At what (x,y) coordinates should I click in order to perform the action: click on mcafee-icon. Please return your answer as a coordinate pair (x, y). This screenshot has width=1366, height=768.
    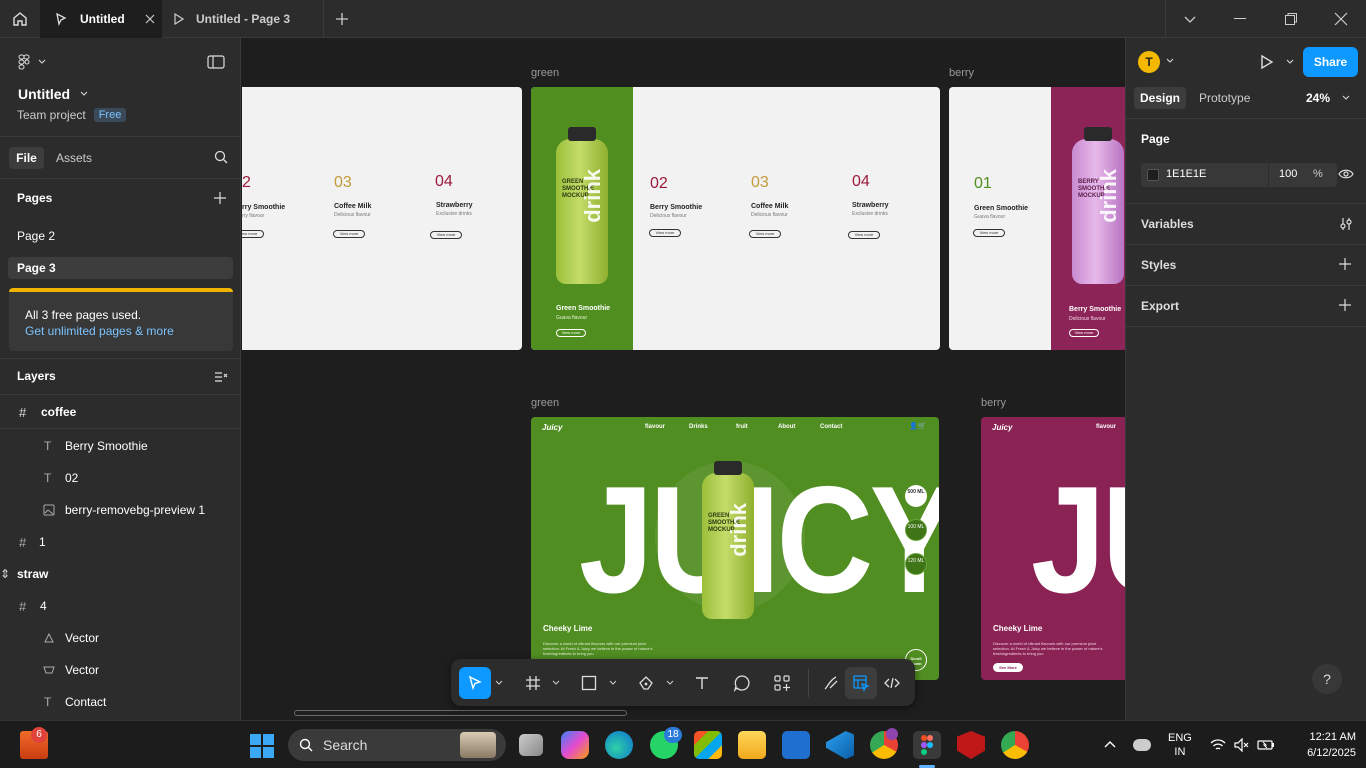
    Looking at the image, I should click on (971, 745).